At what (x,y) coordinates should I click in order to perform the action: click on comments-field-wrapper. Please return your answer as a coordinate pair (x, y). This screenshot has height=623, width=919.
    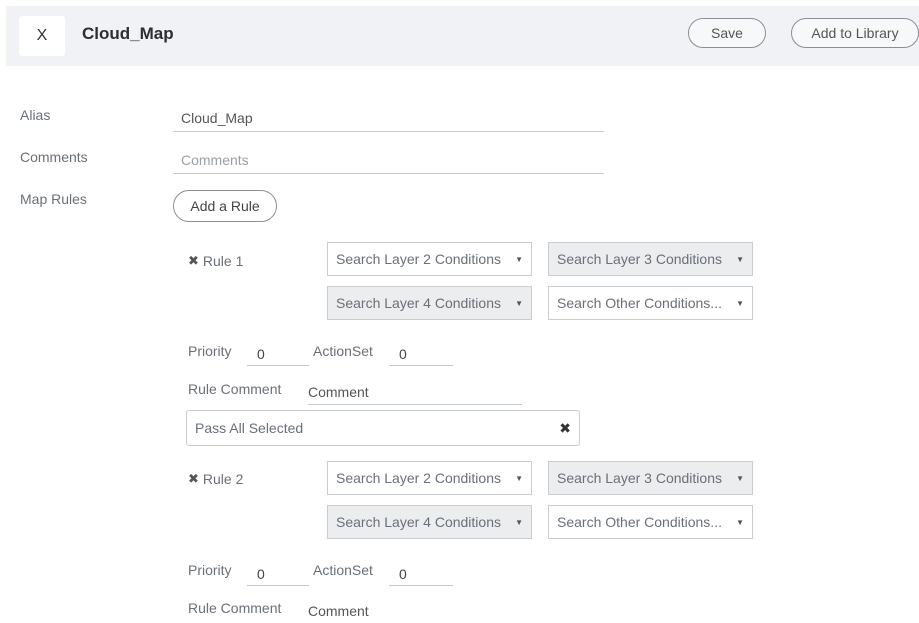
    Looking at the image, I should click on (388, 160).